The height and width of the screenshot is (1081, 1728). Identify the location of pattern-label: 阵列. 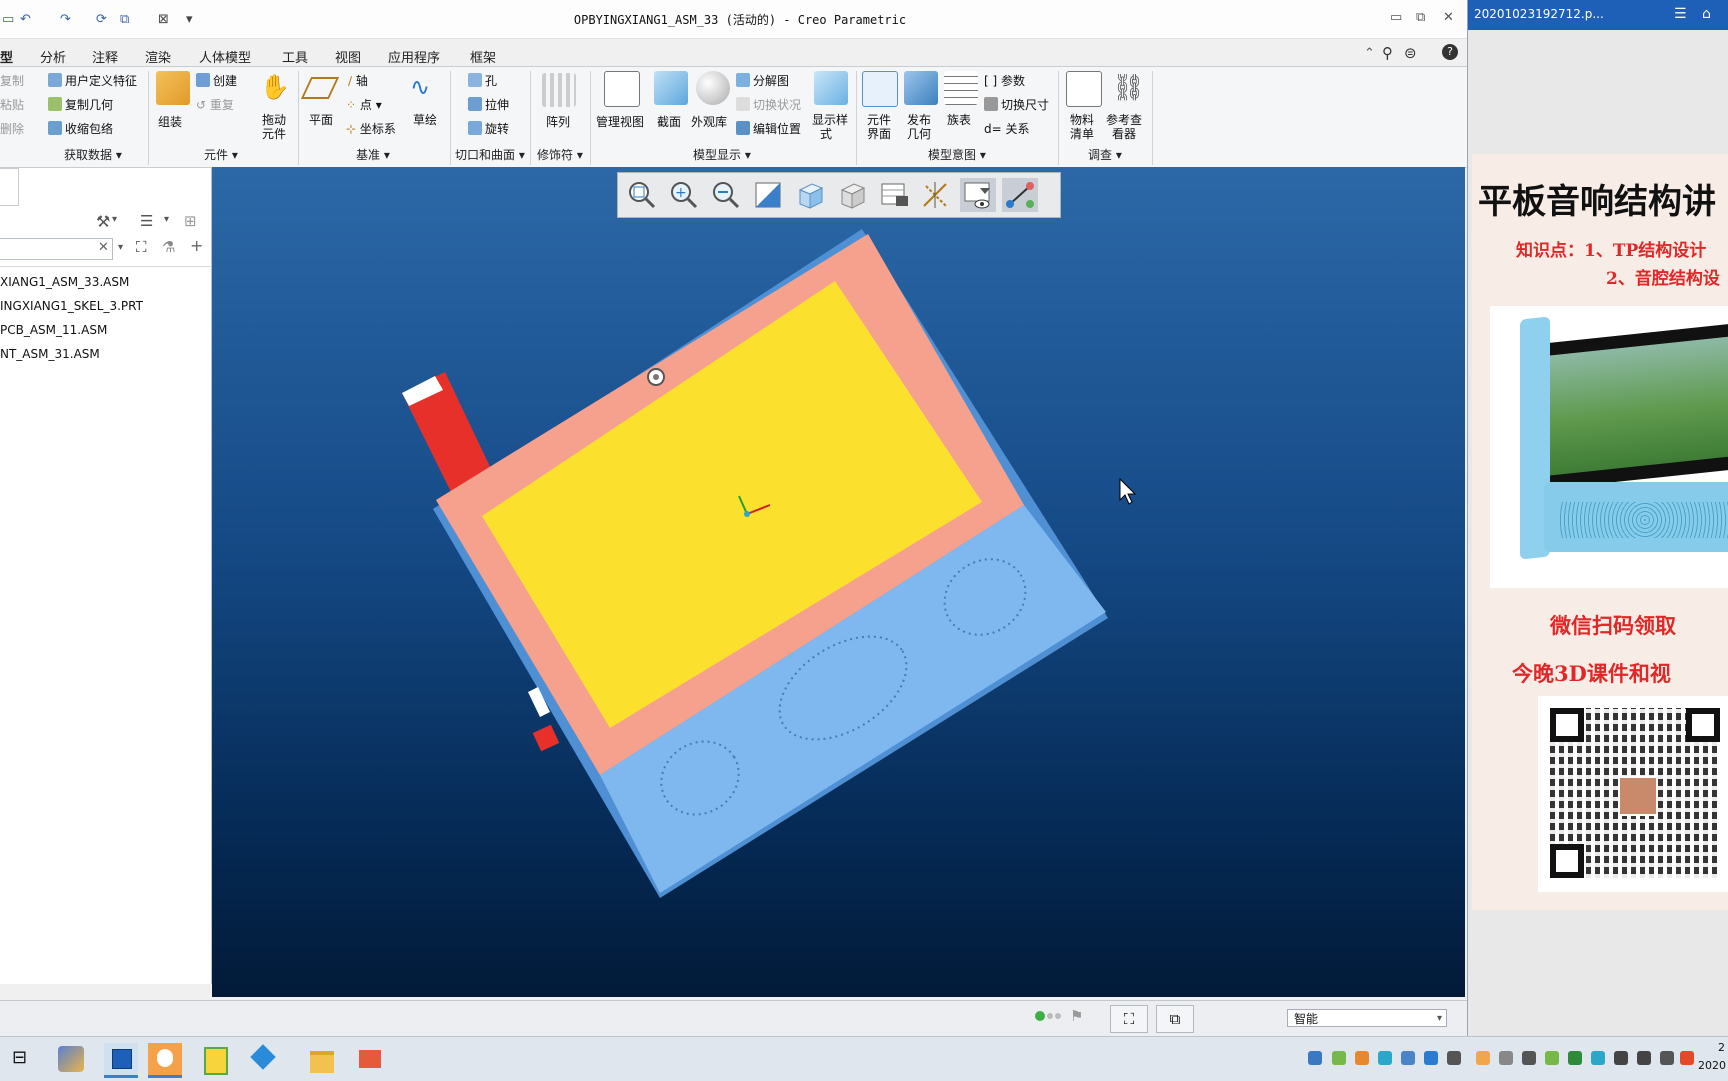
(558, 121).